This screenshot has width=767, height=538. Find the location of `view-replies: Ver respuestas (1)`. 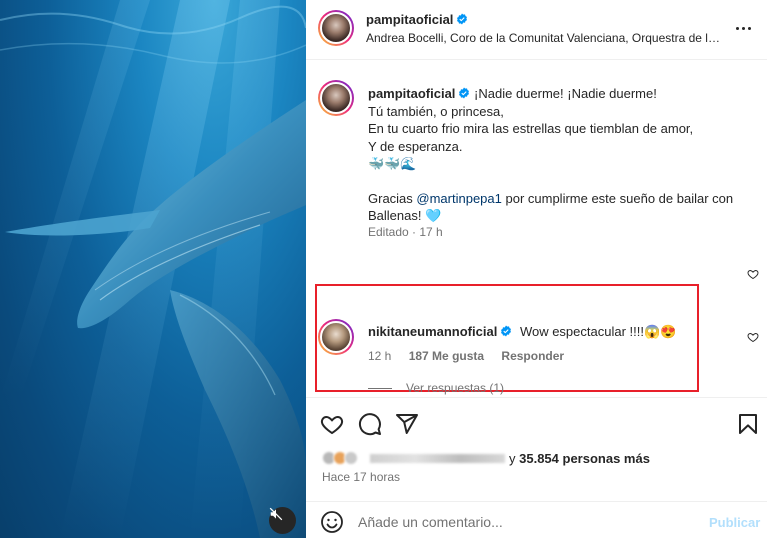

view-replies: Ver respuestas (1) is located at coordinates (436, 388).